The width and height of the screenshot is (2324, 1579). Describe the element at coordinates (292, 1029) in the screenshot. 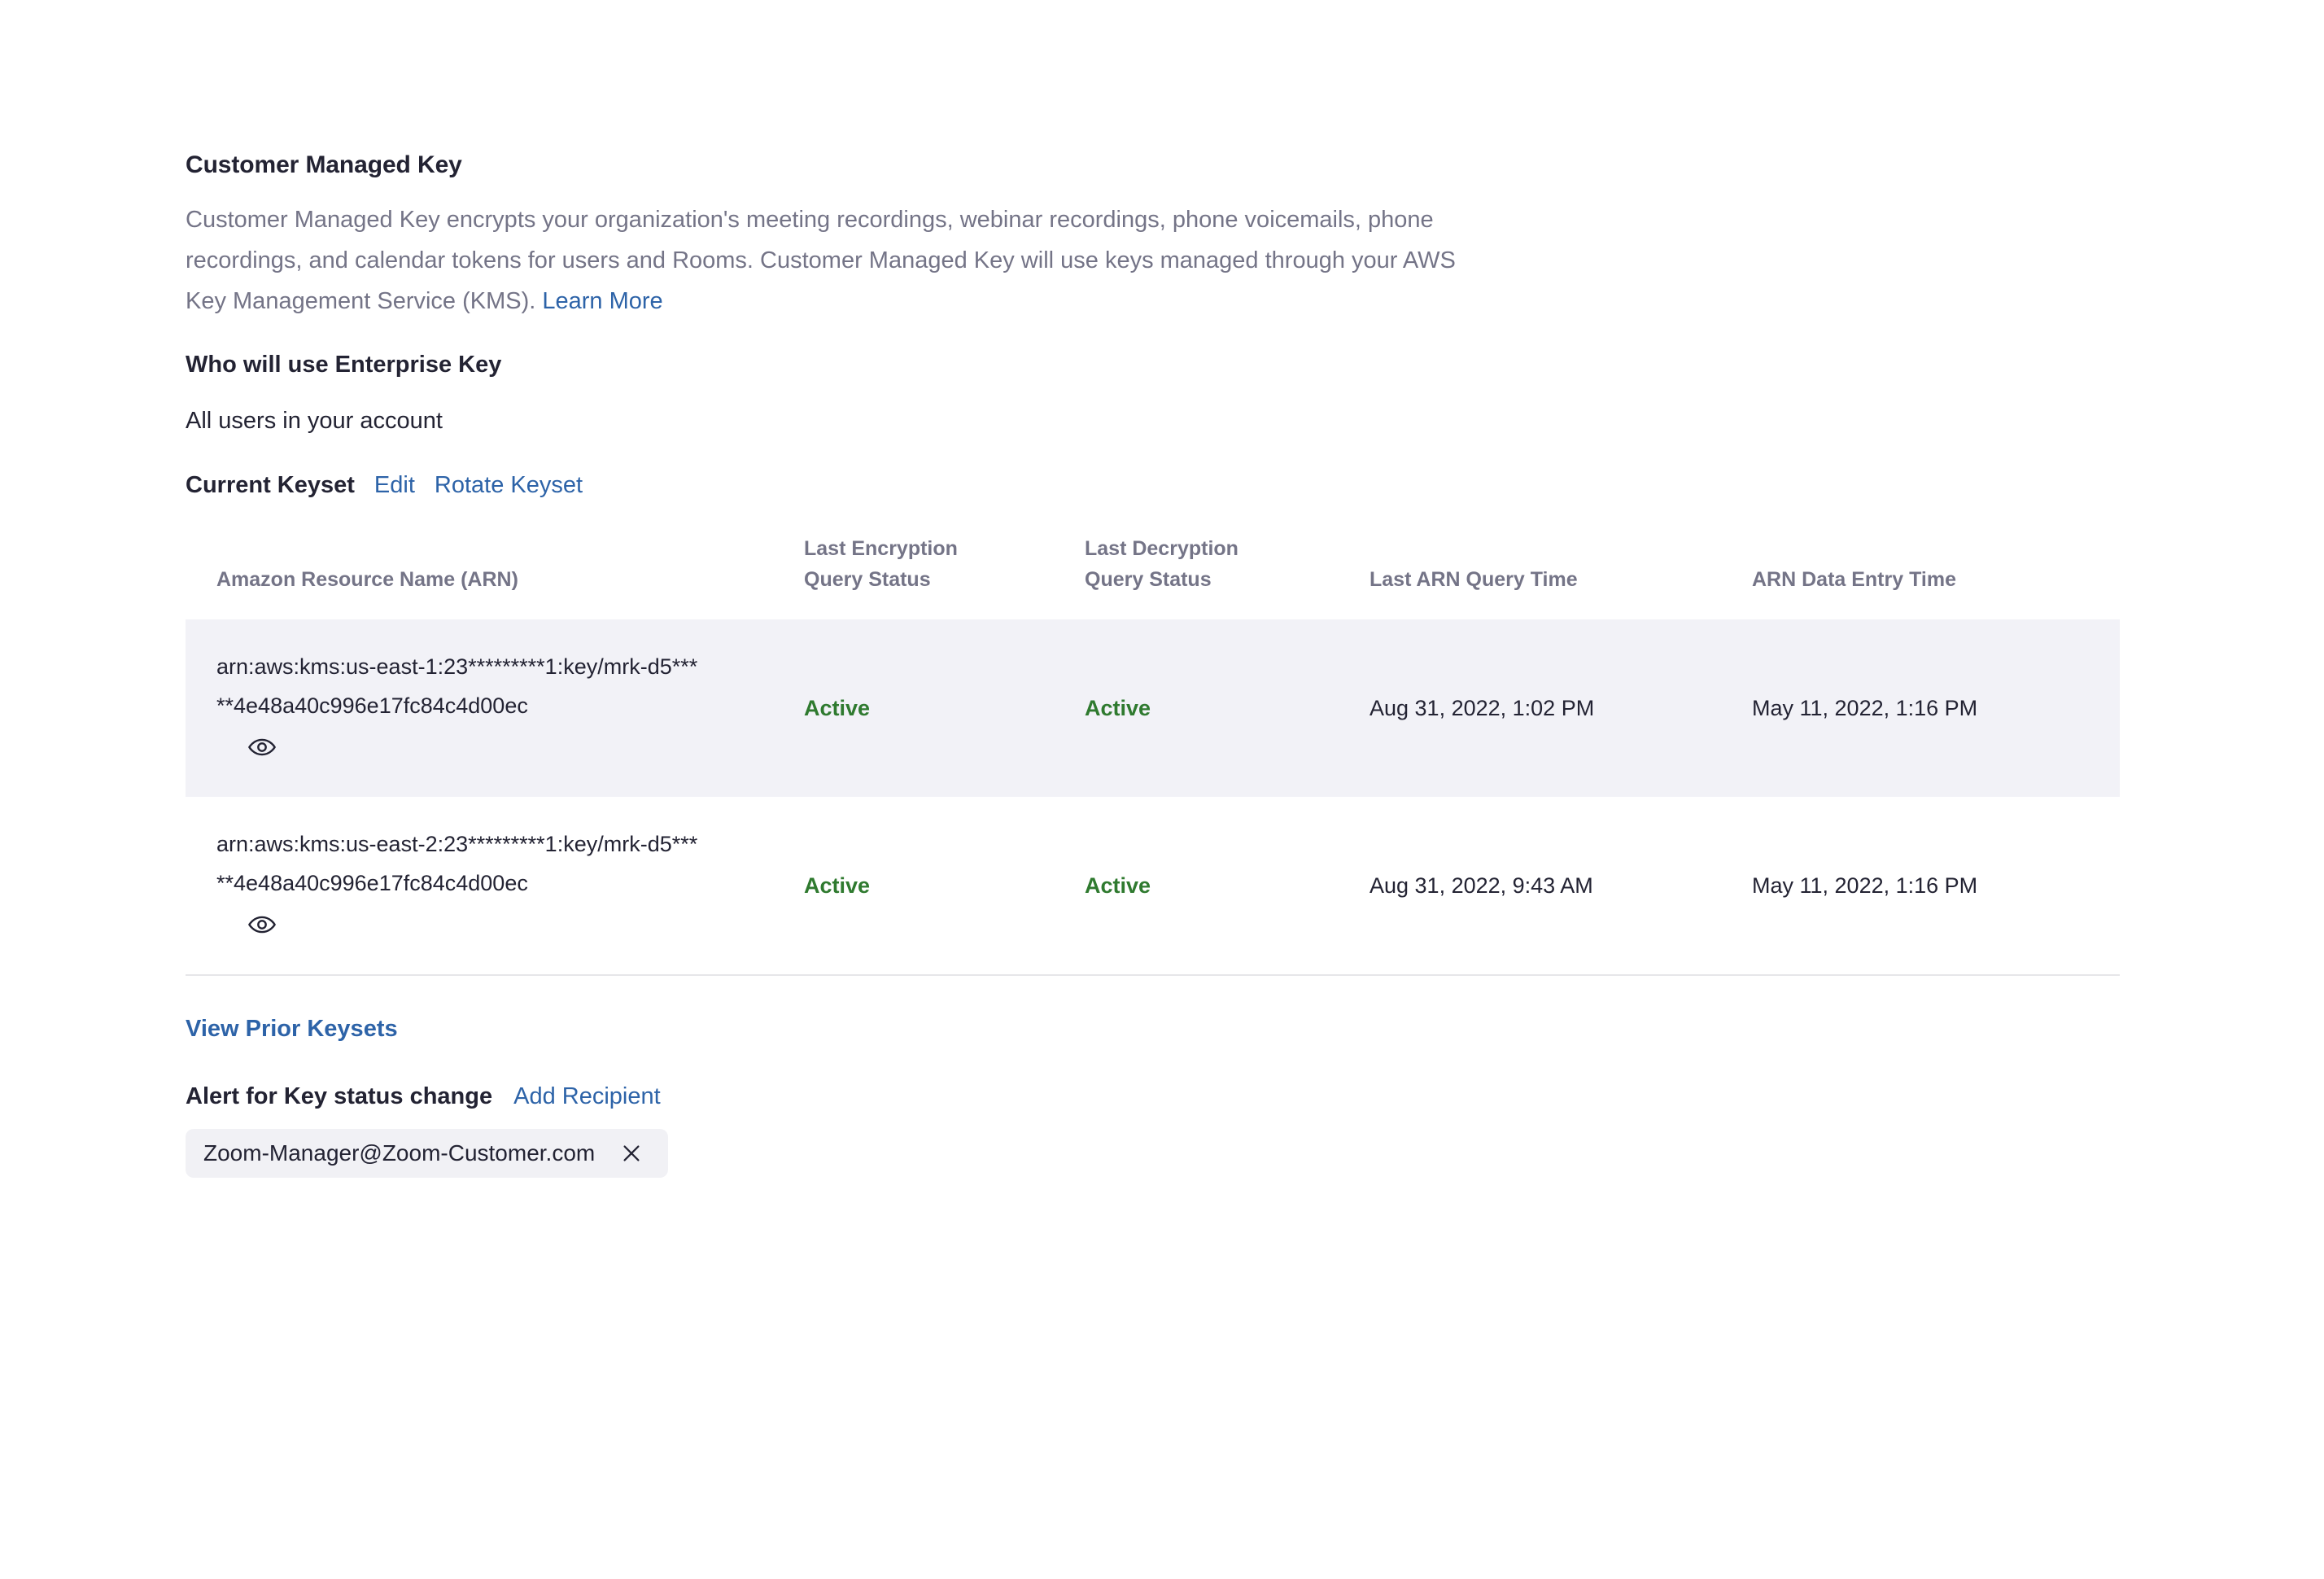

I see `view-prior-keysets-link: View Prior Keysets` at that location.